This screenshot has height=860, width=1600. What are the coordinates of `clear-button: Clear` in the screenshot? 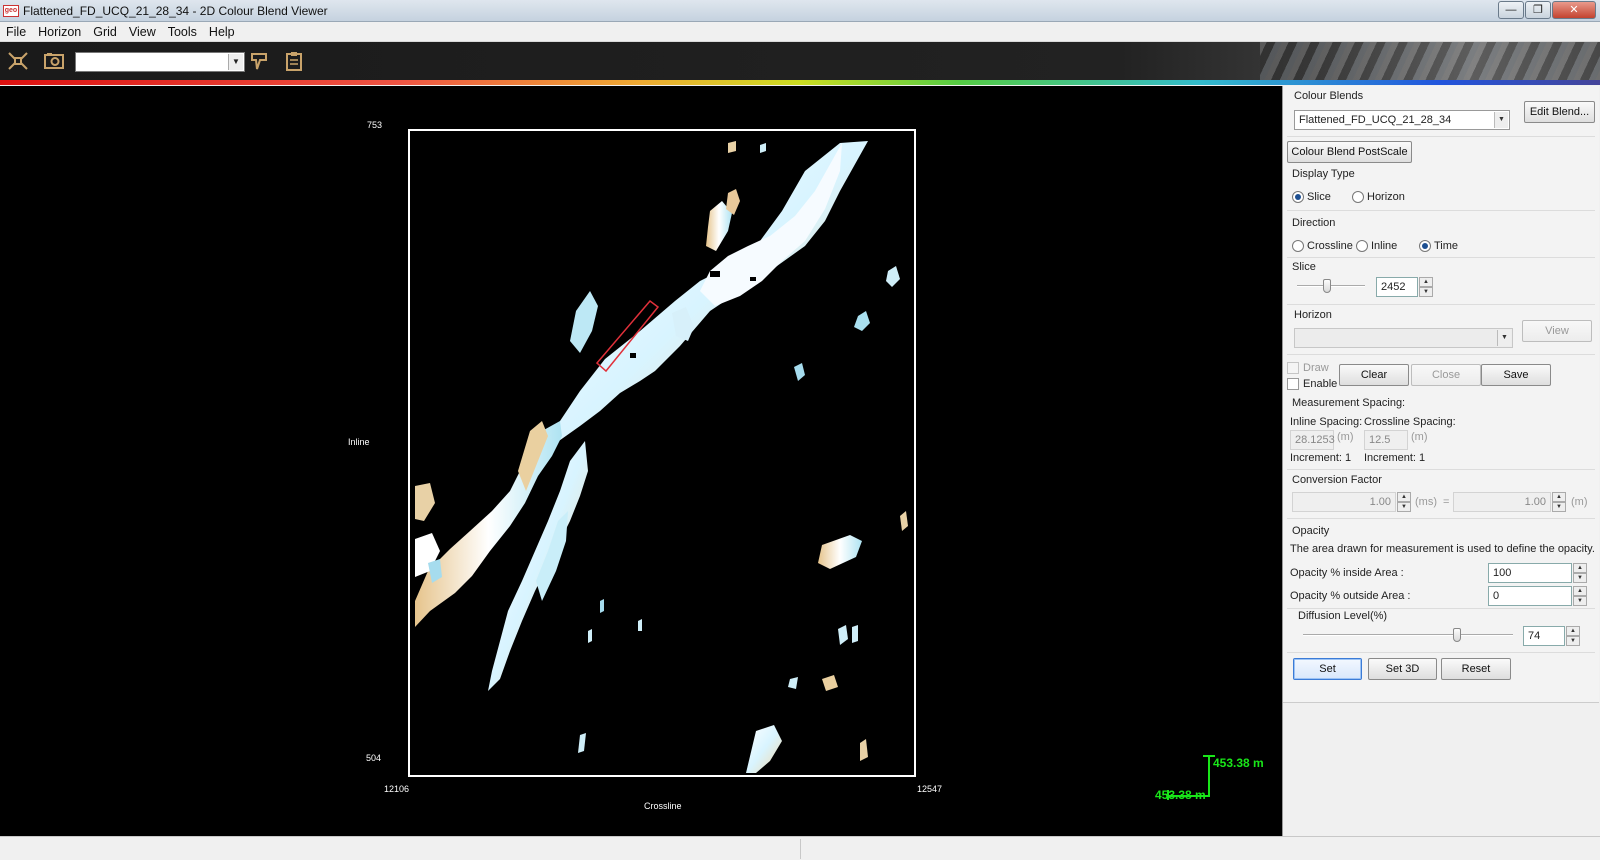 It's located at (1374, 375).